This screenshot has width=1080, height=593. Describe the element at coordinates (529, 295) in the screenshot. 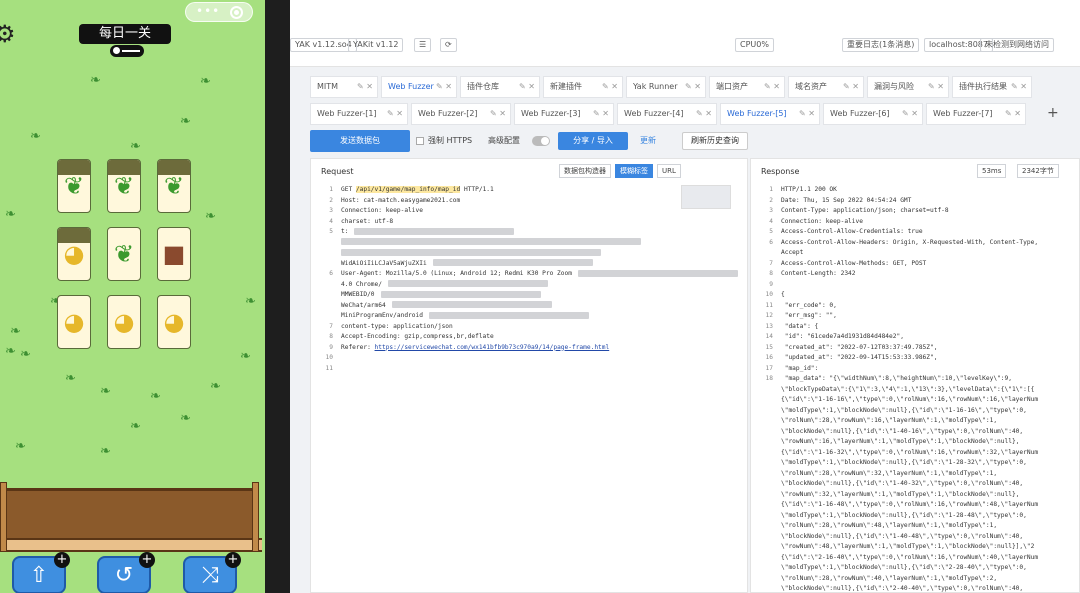

I see `code-line: MMWEBID/0` at that location.